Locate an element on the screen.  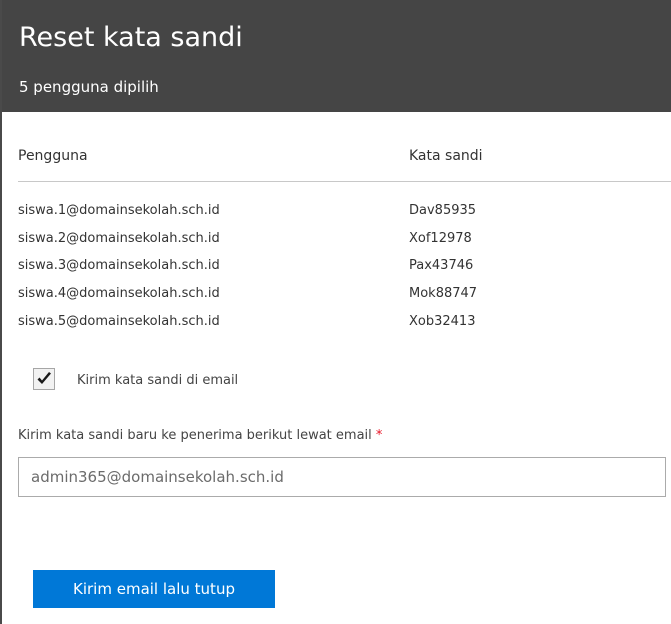
user-email-cell: siswa.3@domainsekolah.sch.id is located at coordinates (119, 265).